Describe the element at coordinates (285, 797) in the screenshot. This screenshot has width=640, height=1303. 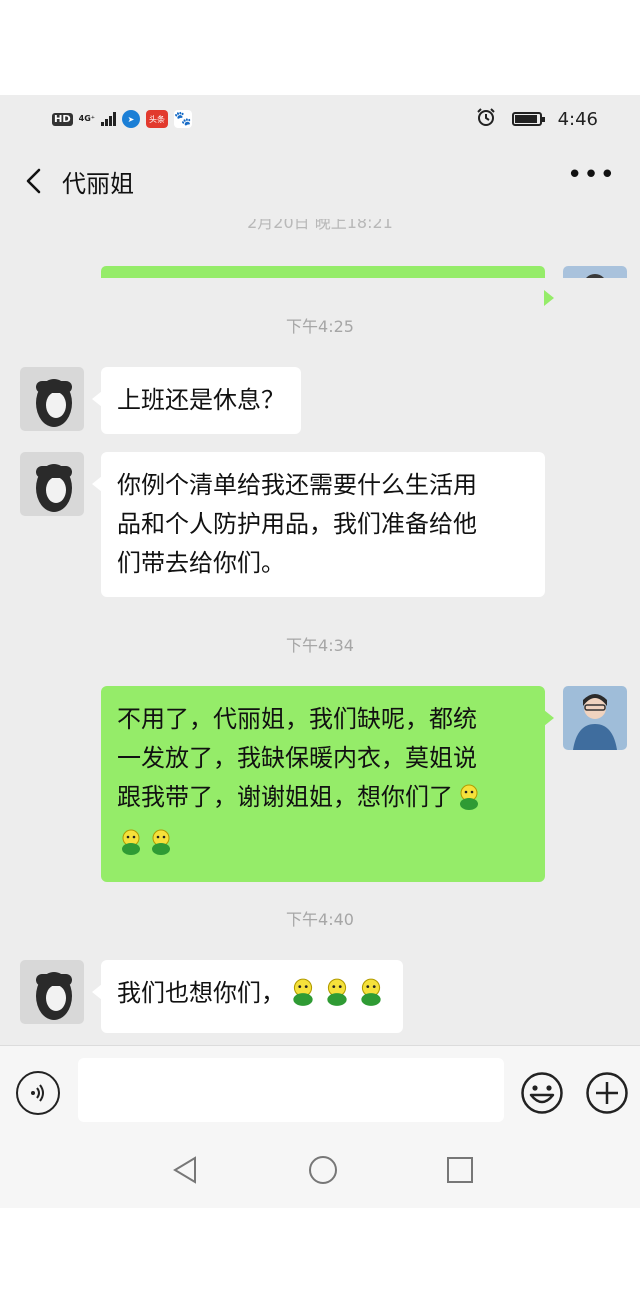
I see `message-text-line: 跟我带了，谢谢姐姐，想你们了` at that location.